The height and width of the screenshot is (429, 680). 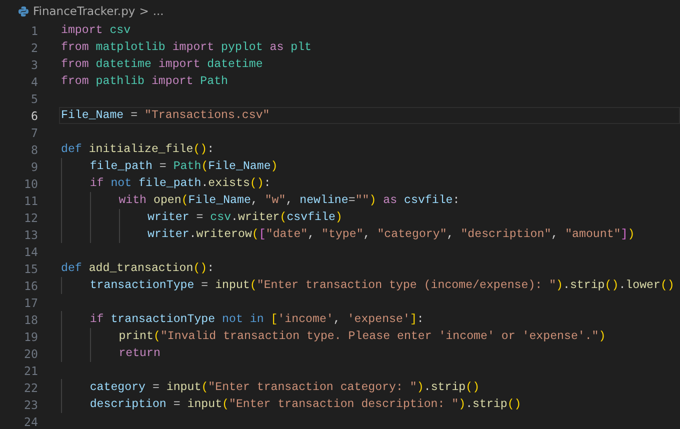 What do you see at coordinates (34, 81) in the screenshot?
I see `line-number: 4` at bounding box center [34, 81].